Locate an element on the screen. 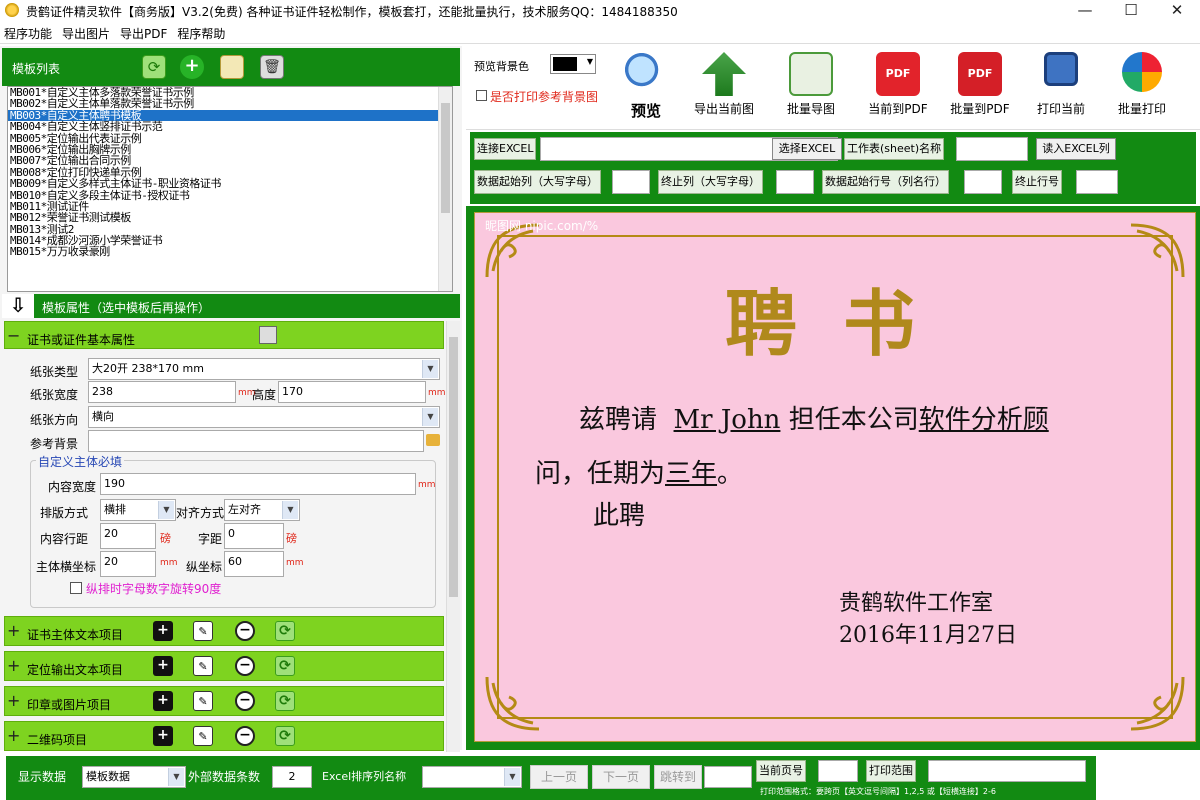 The image size is (1200, 800). export-current-image-button: 导出当前图 is located at coordinates (724, 84).